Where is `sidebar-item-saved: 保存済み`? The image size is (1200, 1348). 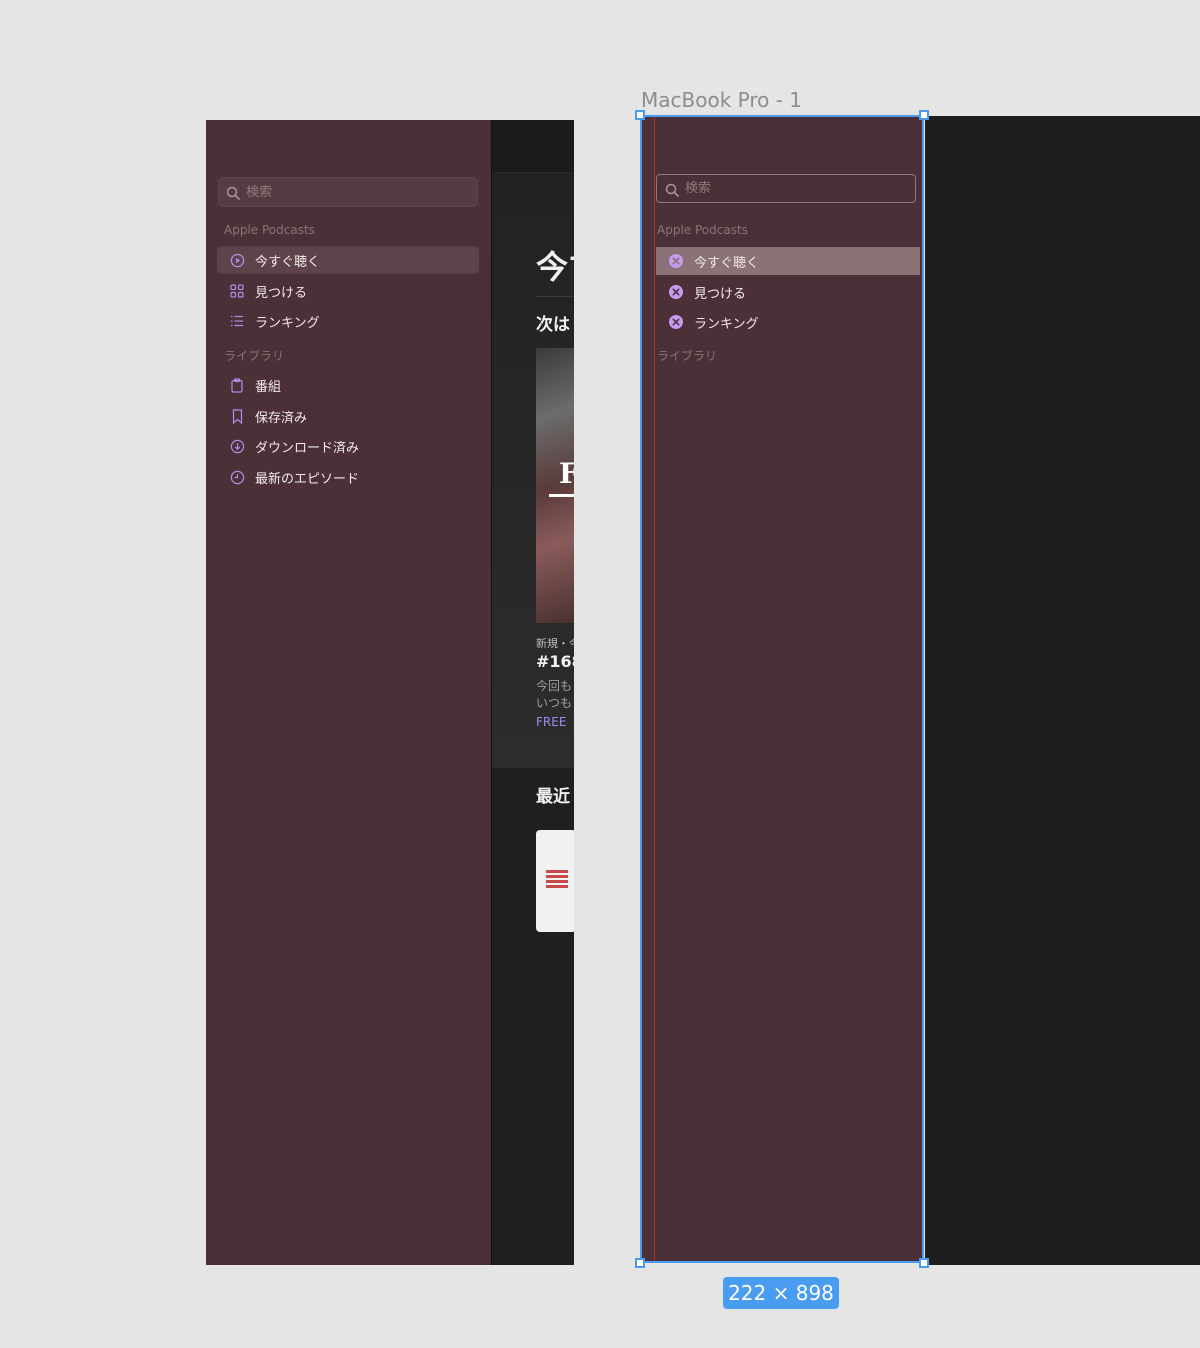
sidebar-item-saved: 保存済み is located at coordinates (348, 416).